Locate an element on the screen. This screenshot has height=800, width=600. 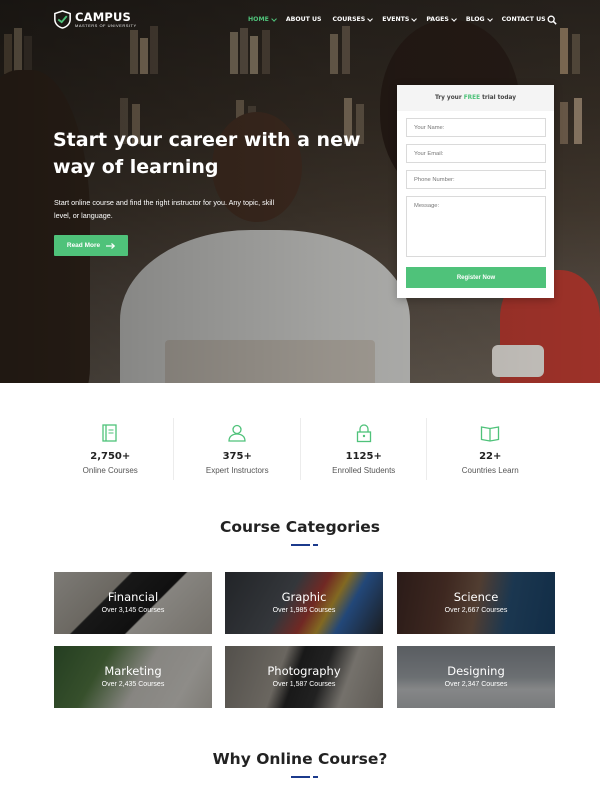
search-icon is located at coordinates (552, 20).